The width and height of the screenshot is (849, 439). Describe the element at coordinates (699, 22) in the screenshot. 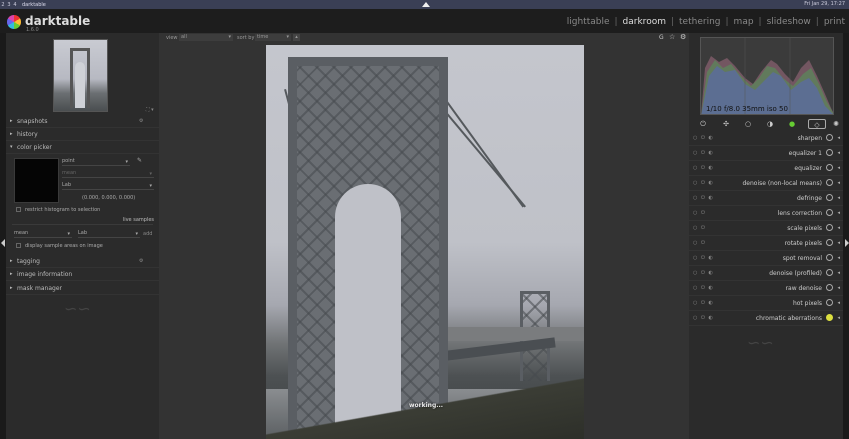

I see `view-tethering: tethering` at that location.